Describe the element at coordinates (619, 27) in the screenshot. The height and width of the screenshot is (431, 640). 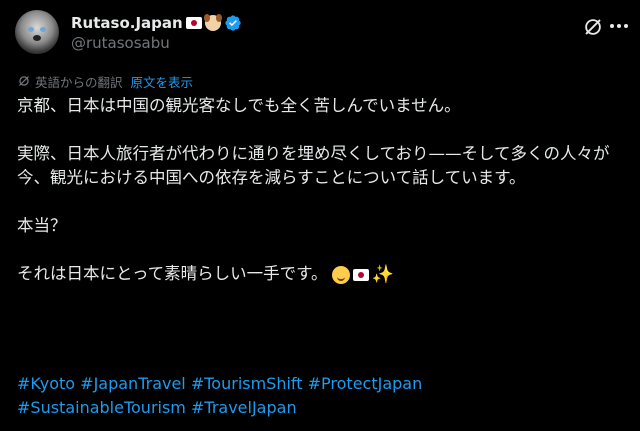
I see `more-options-icon` at that location.